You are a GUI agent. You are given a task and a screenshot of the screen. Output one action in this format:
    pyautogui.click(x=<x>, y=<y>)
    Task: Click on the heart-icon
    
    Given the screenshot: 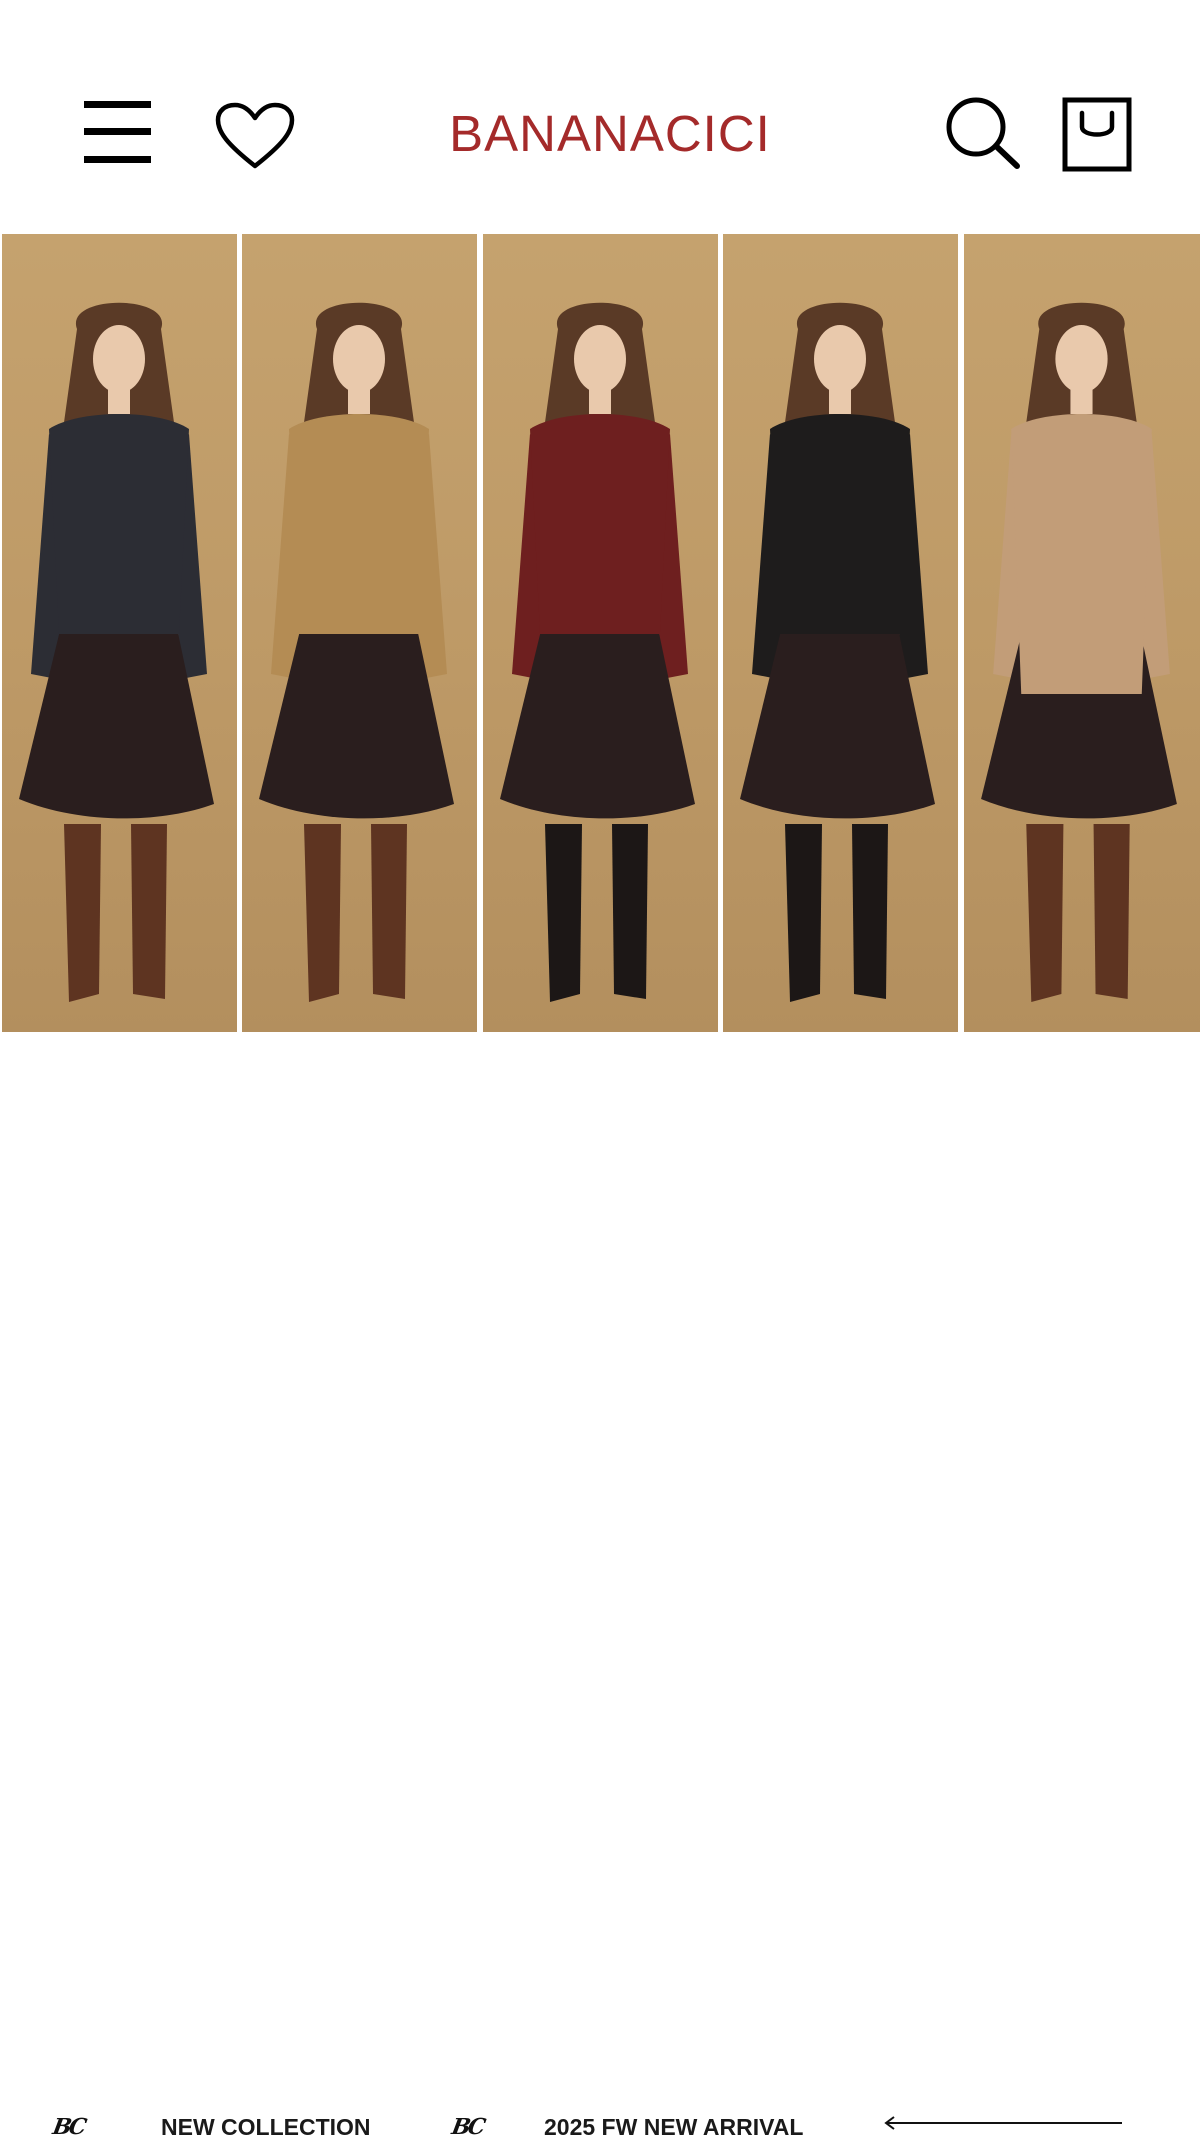 What is the action you would take?
    pyautogui.click(x=255, y=136)
    